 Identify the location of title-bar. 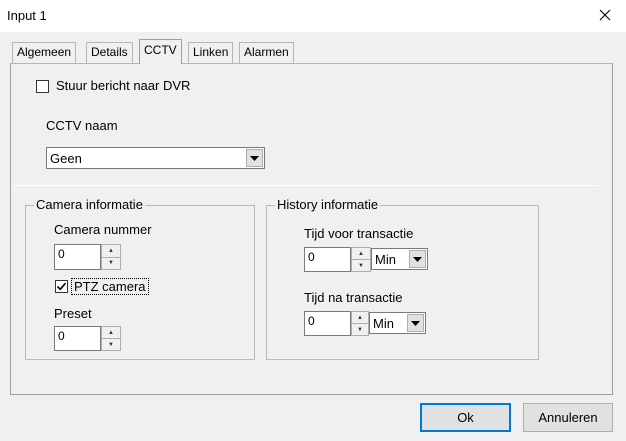
(313, 16).